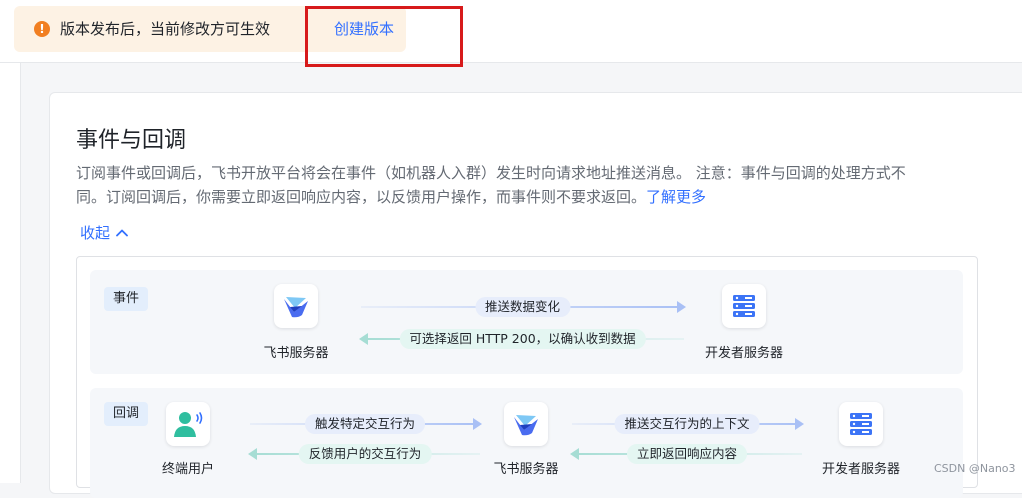 This screenshot has height=498, width=1022. I want to click on push-data-change-label: 推送数据变化, so click(522, 307).